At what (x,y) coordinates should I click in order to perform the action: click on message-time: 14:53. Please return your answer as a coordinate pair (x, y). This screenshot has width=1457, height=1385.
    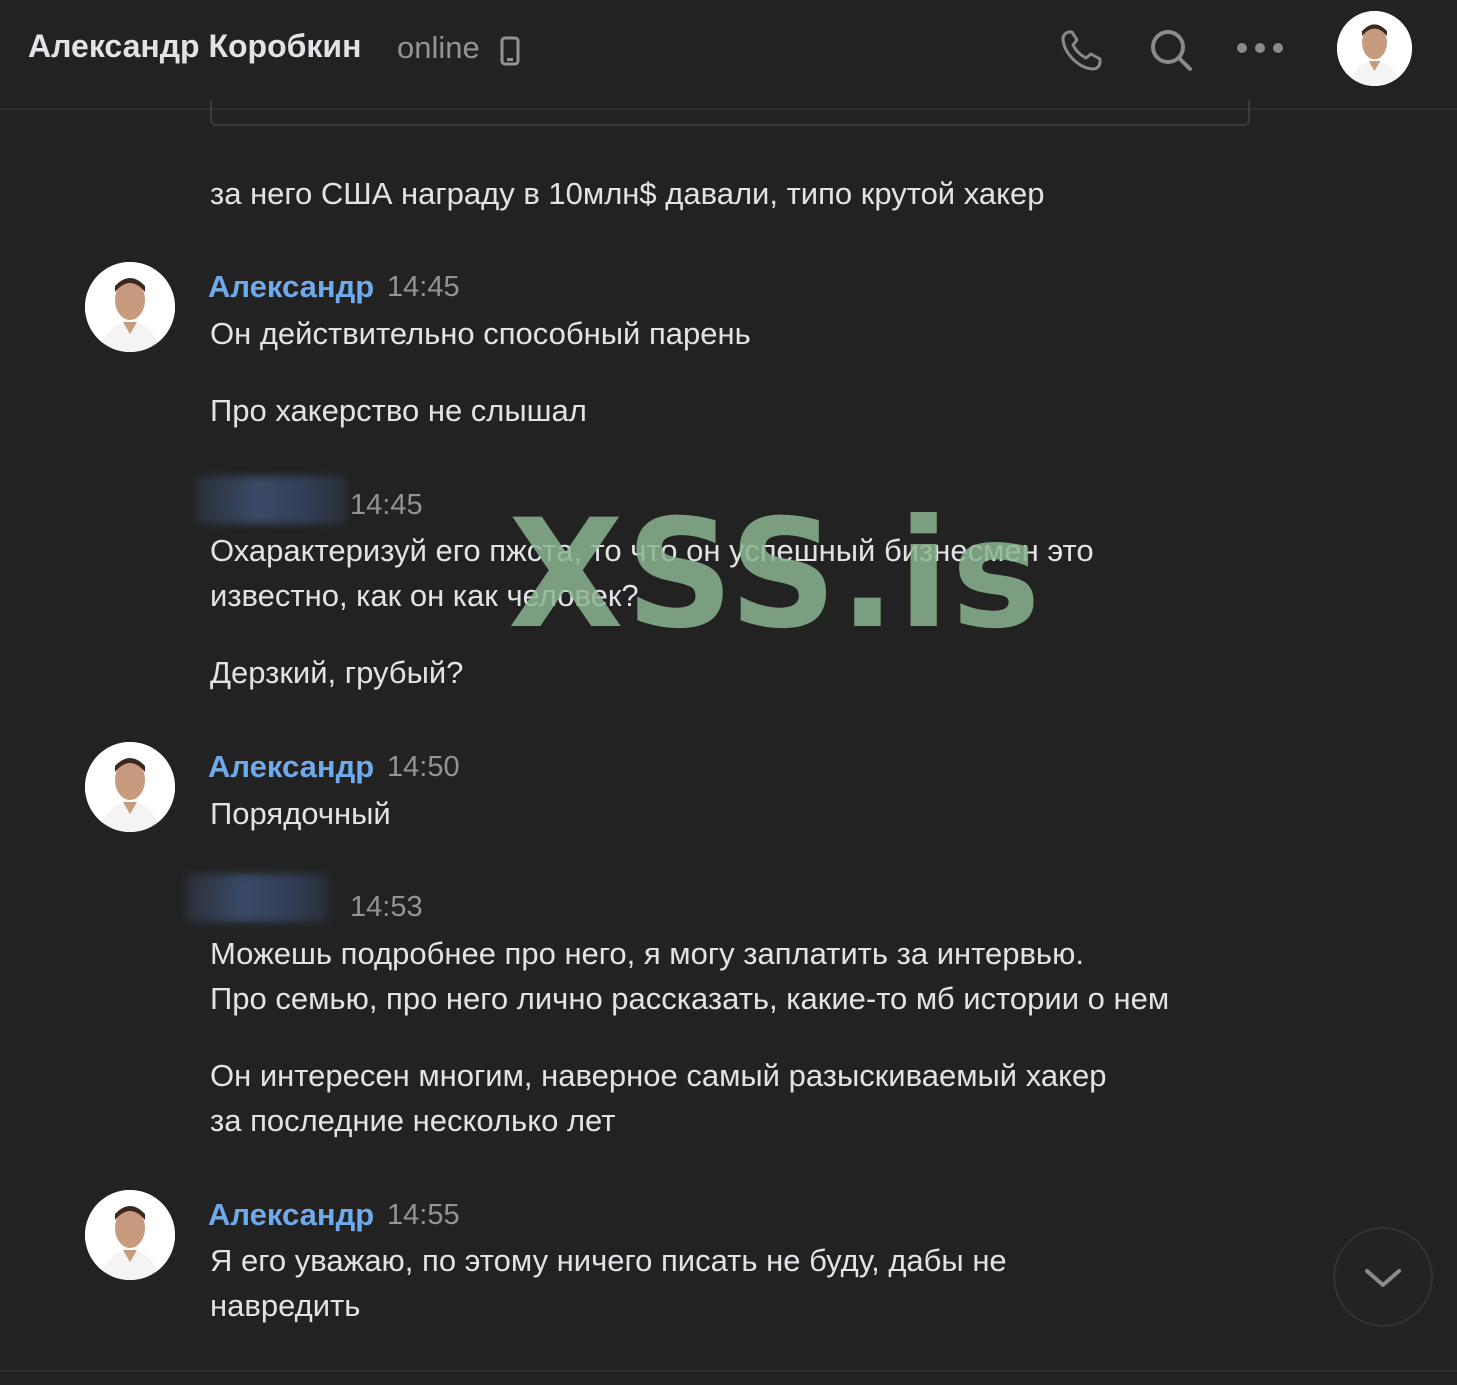
    Looking at the image, I should click on (386, 907).